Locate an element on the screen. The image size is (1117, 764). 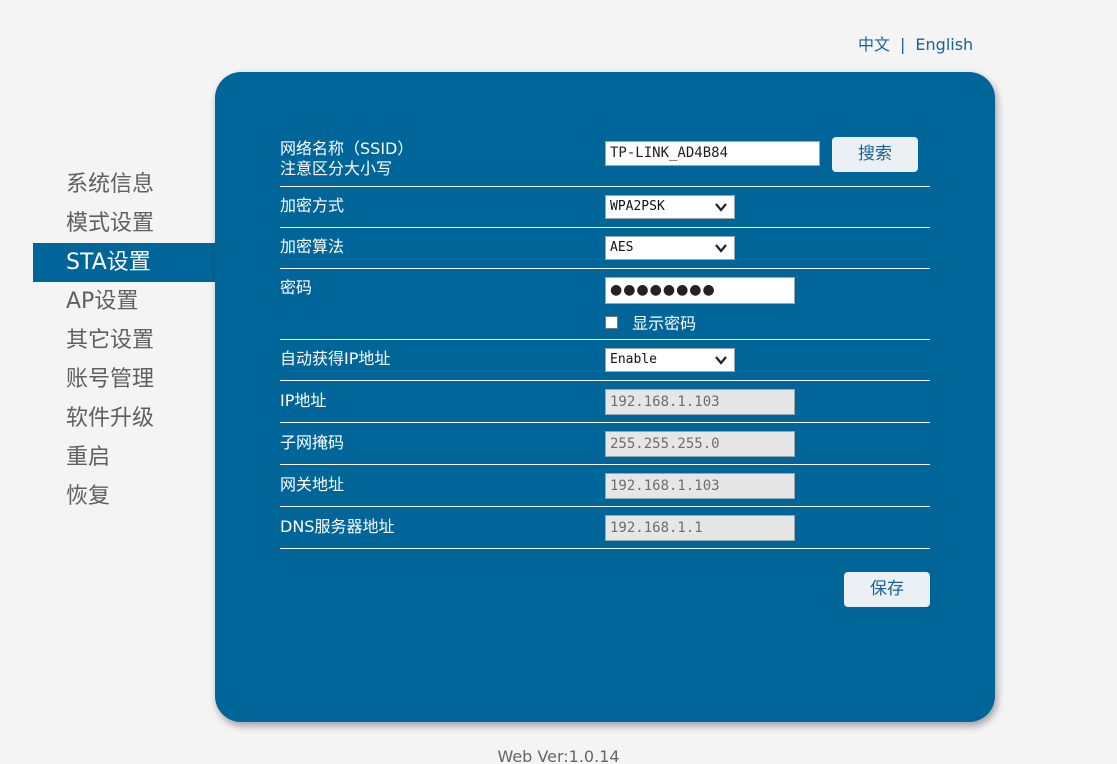
ip-row: IP地址 192.168.1.103 is located at coordinates (605, 402).